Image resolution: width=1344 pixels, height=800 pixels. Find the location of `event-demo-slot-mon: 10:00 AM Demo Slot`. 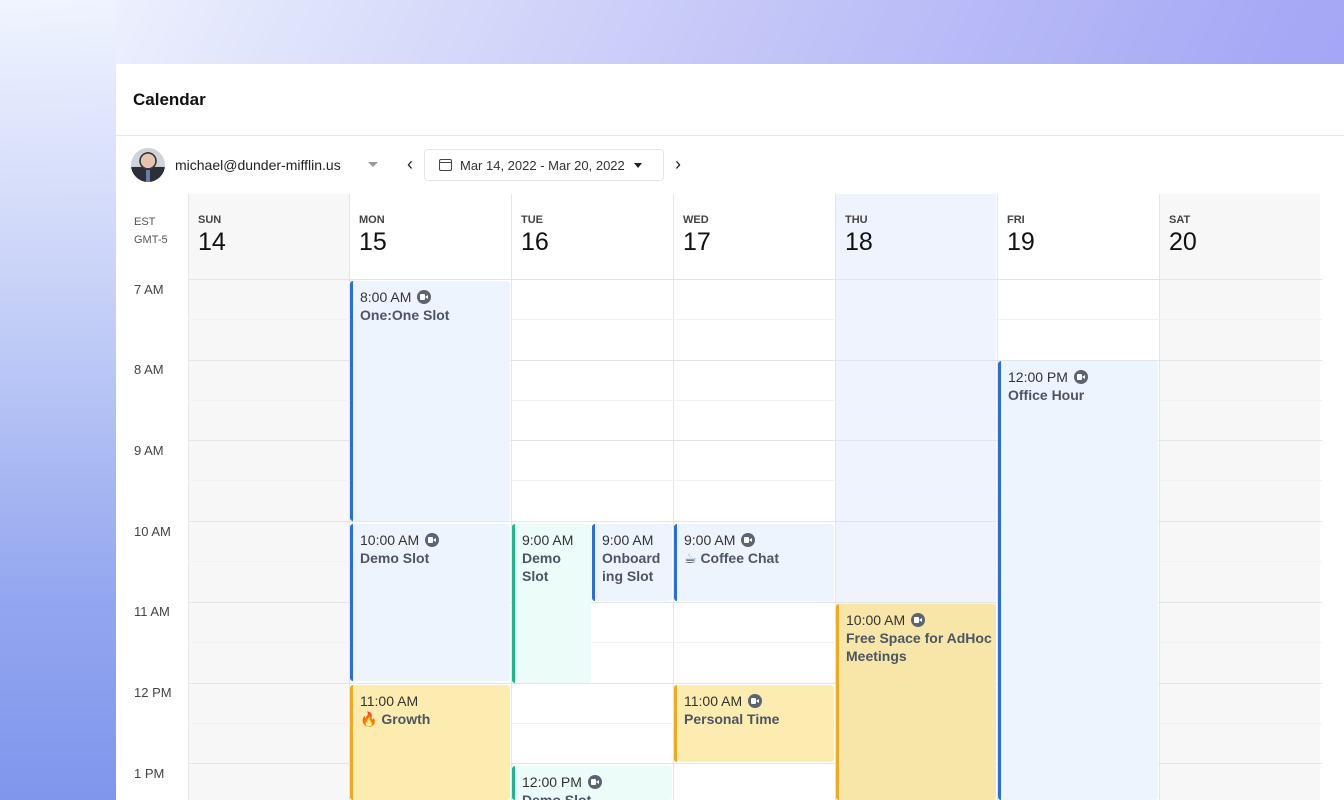

event-demo-slot-mon: 10:00 AM Demo Slot is located at coordinates (430, 602).